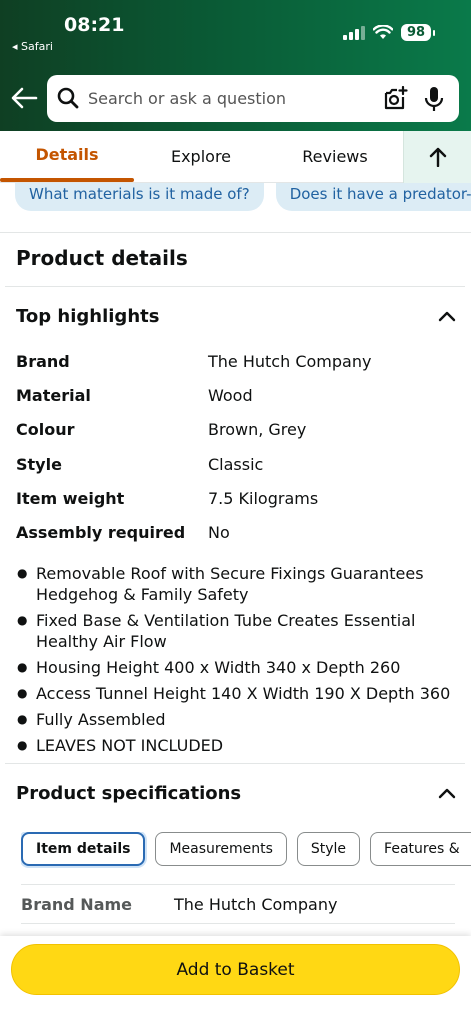 The image size is (471, 1024). What do you see at coordinates (434, 32) in the screenshot?
I see `battery-tip` at bounding box center [434, 32].